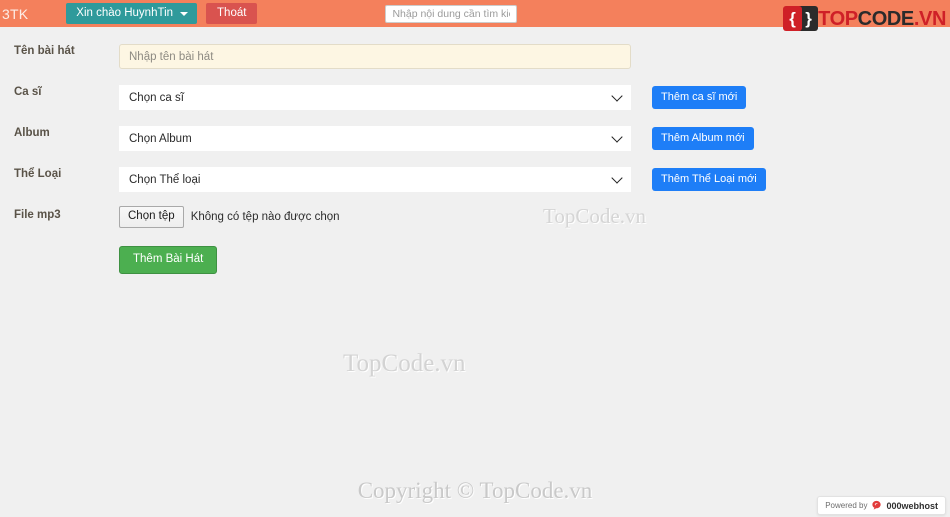 The width and height of the screenshot is (950, 517). What do you see at coordinates (475, 490) in the screenshot?
I see `footer-copyright: Copyright © TopCode.vn` at bounding box center [475, 490].